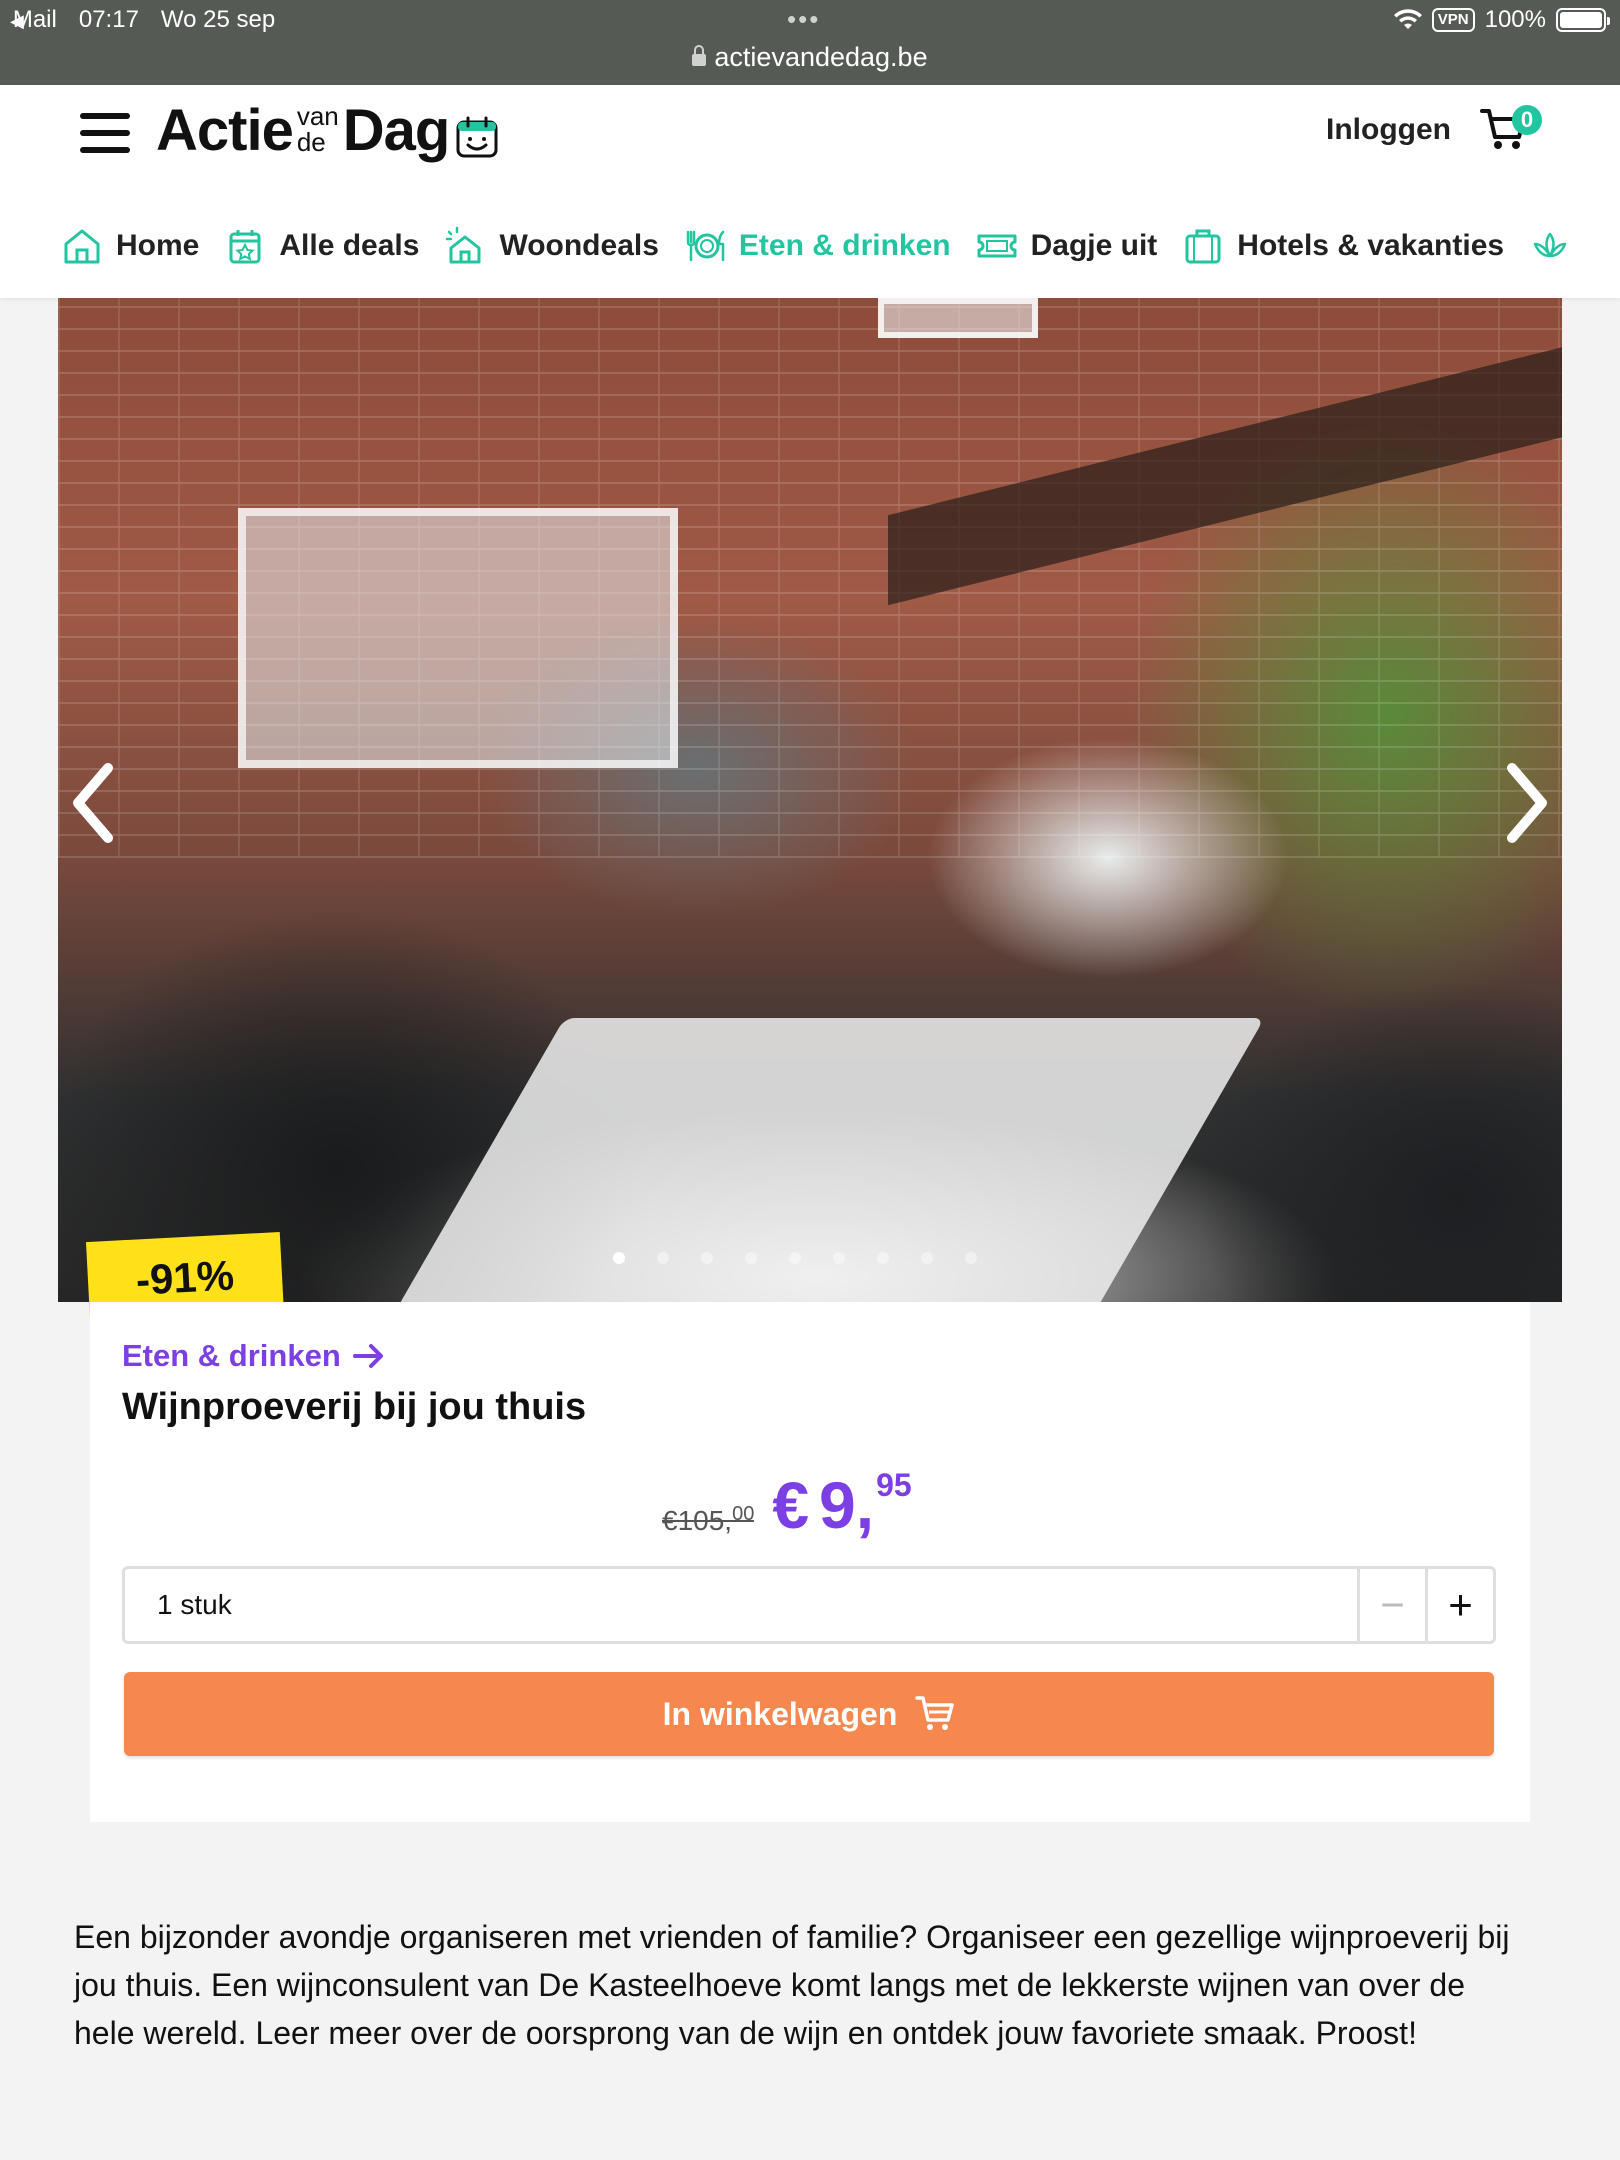 Image resolution: width=1620 pixels, height=2160 pixels. I want to click on price-int: 9,, so click(847, 1505).